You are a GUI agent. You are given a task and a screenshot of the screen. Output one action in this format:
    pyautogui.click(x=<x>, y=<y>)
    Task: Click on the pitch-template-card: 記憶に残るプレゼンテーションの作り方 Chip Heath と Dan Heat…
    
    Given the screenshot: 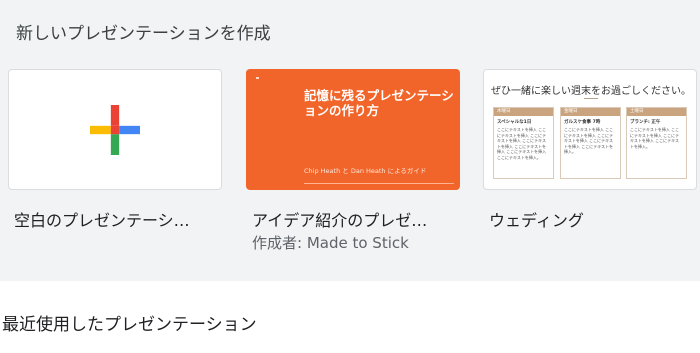 What is the action you would take?
    pyautogui.click(x=353, y=129)
    